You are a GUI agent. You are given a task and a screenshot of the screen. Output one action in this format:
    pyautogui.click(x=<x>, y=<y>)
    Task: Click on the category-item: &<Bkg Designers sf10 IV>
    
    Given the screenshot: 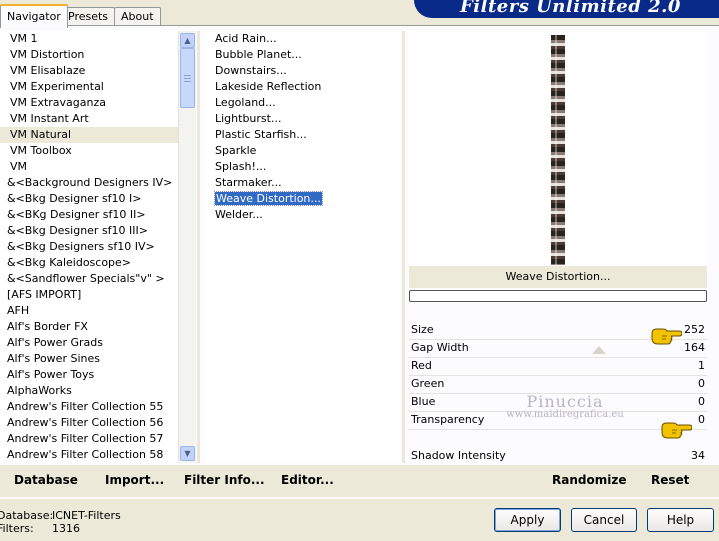 What is the action you would take?
    pyautogui.click(x=89, y=247)
    